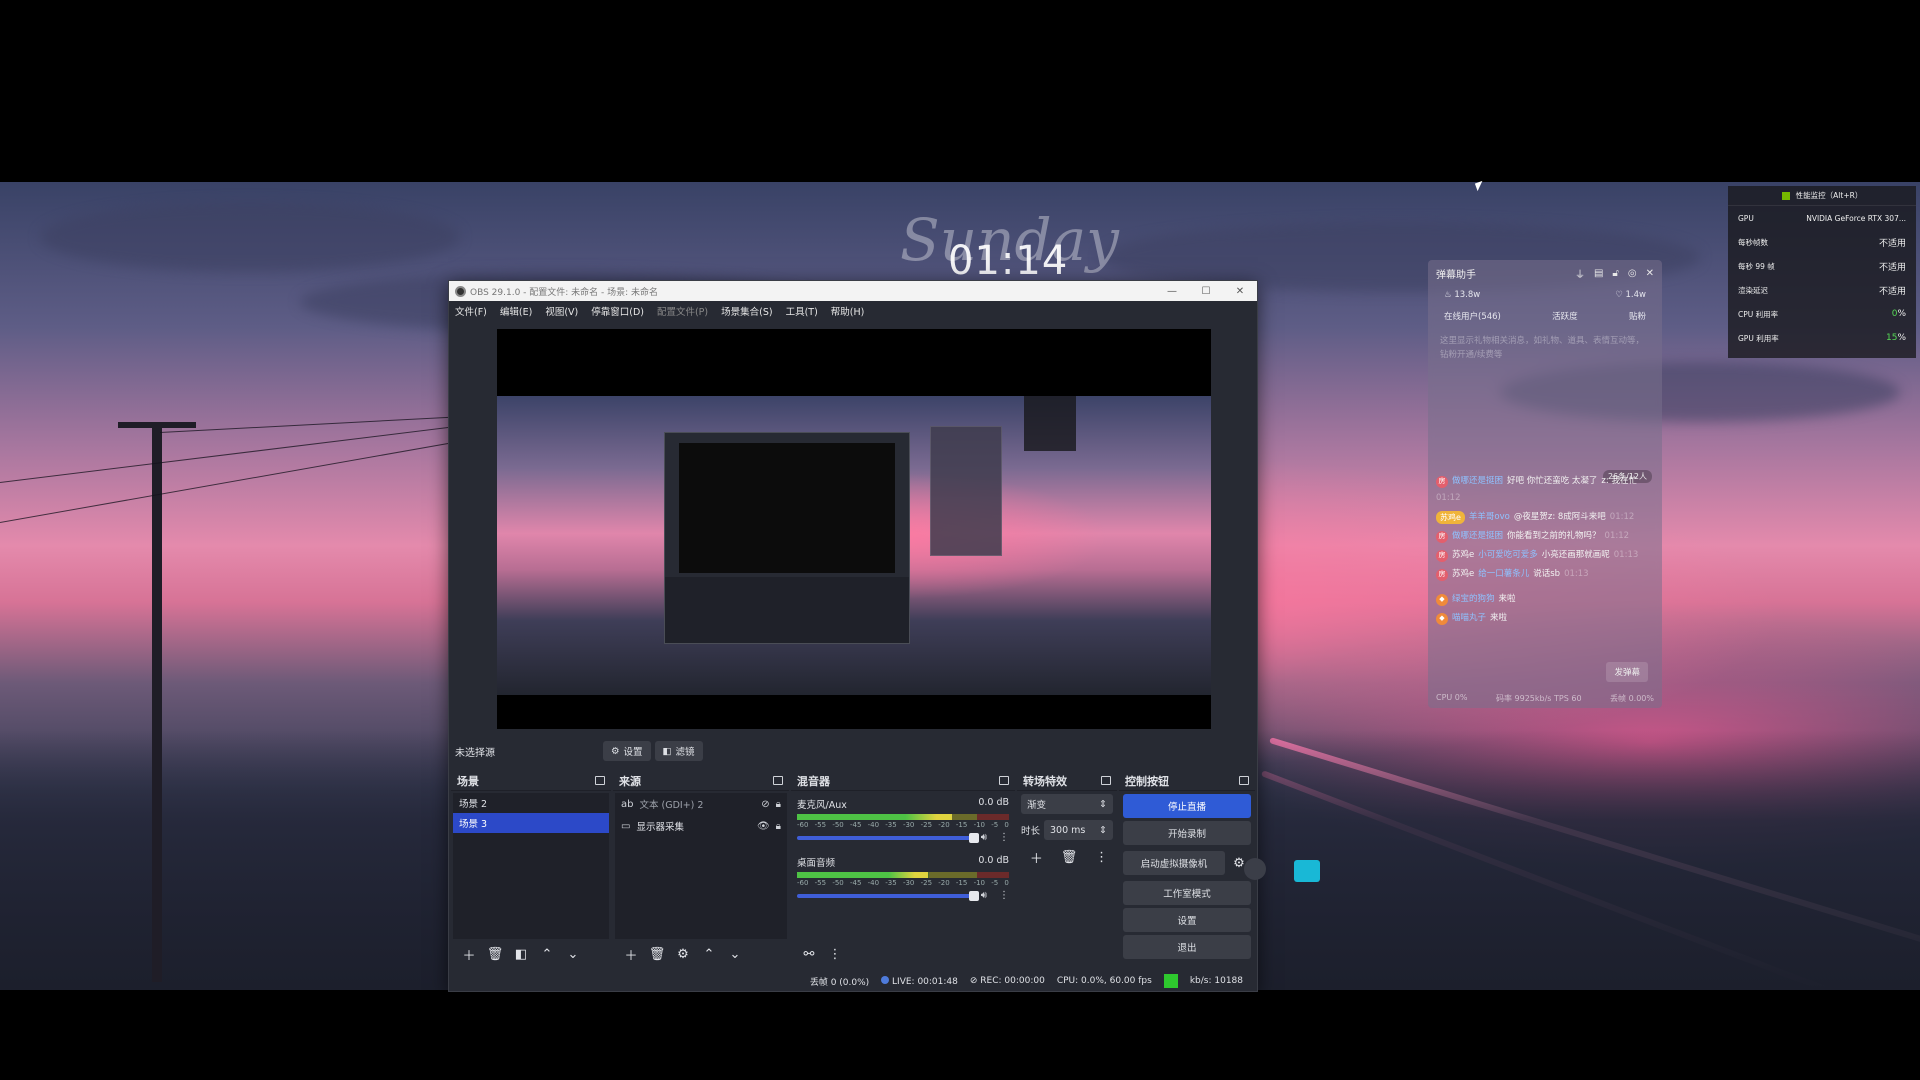 This screenshot has width=1920, height=1080. Describe the element at coordinates (1758, 338) in the screenshot. I see `perf-label: GPU 利用率` at that location.